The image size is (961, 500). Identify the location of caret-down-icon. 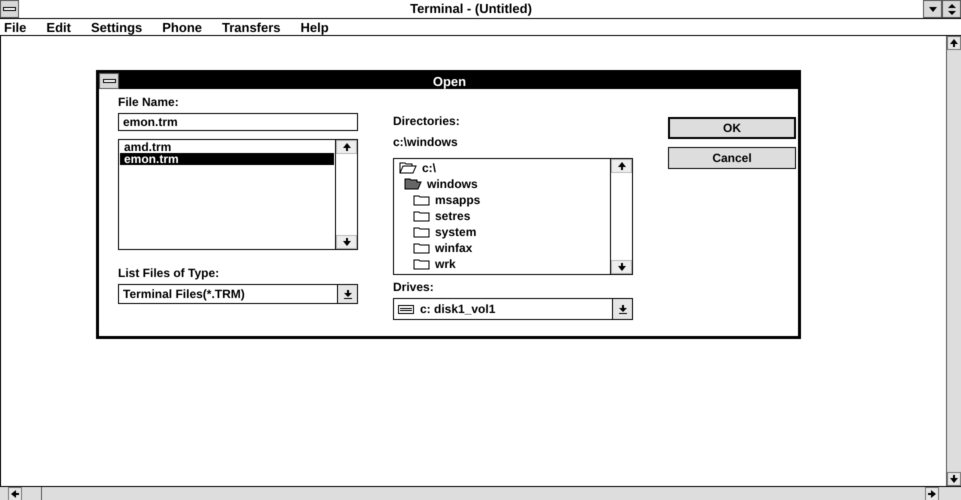
(932, 9).